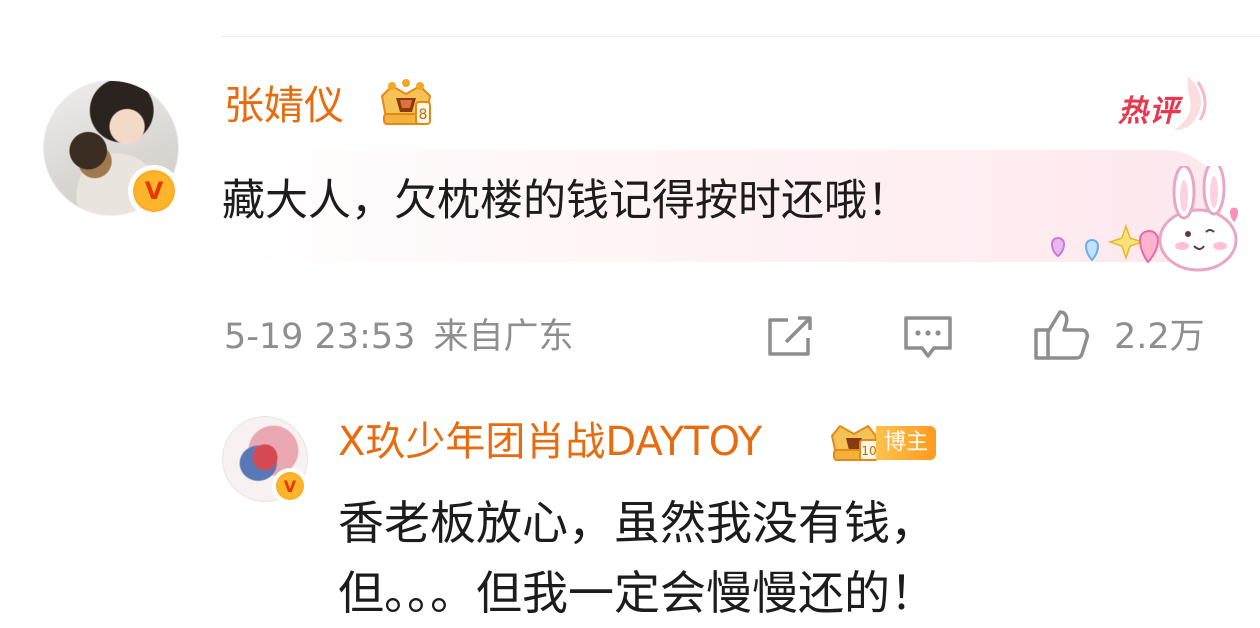 The height and width of the screenshot is (628, 1260). What do you see at coordinates (566, 201) in the screenshot?
I see `comment-text: 藏大人，欠枕楼的钱记得按时还哦！` at bounding box center [566, 201].